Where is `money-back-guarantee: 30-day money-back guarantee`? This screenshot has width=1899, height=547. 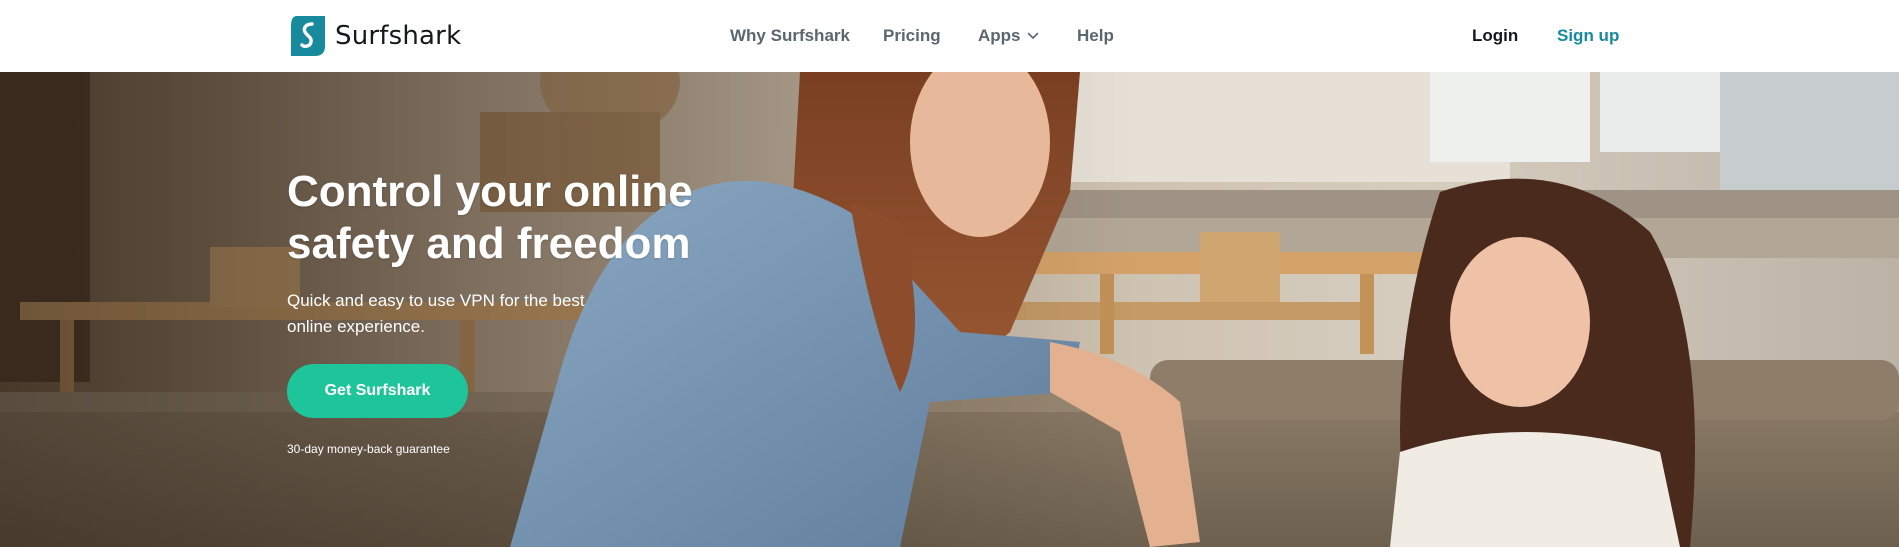
money-back-guarantee: 30-day money-back guarantee is located at coordinates (368, 449).